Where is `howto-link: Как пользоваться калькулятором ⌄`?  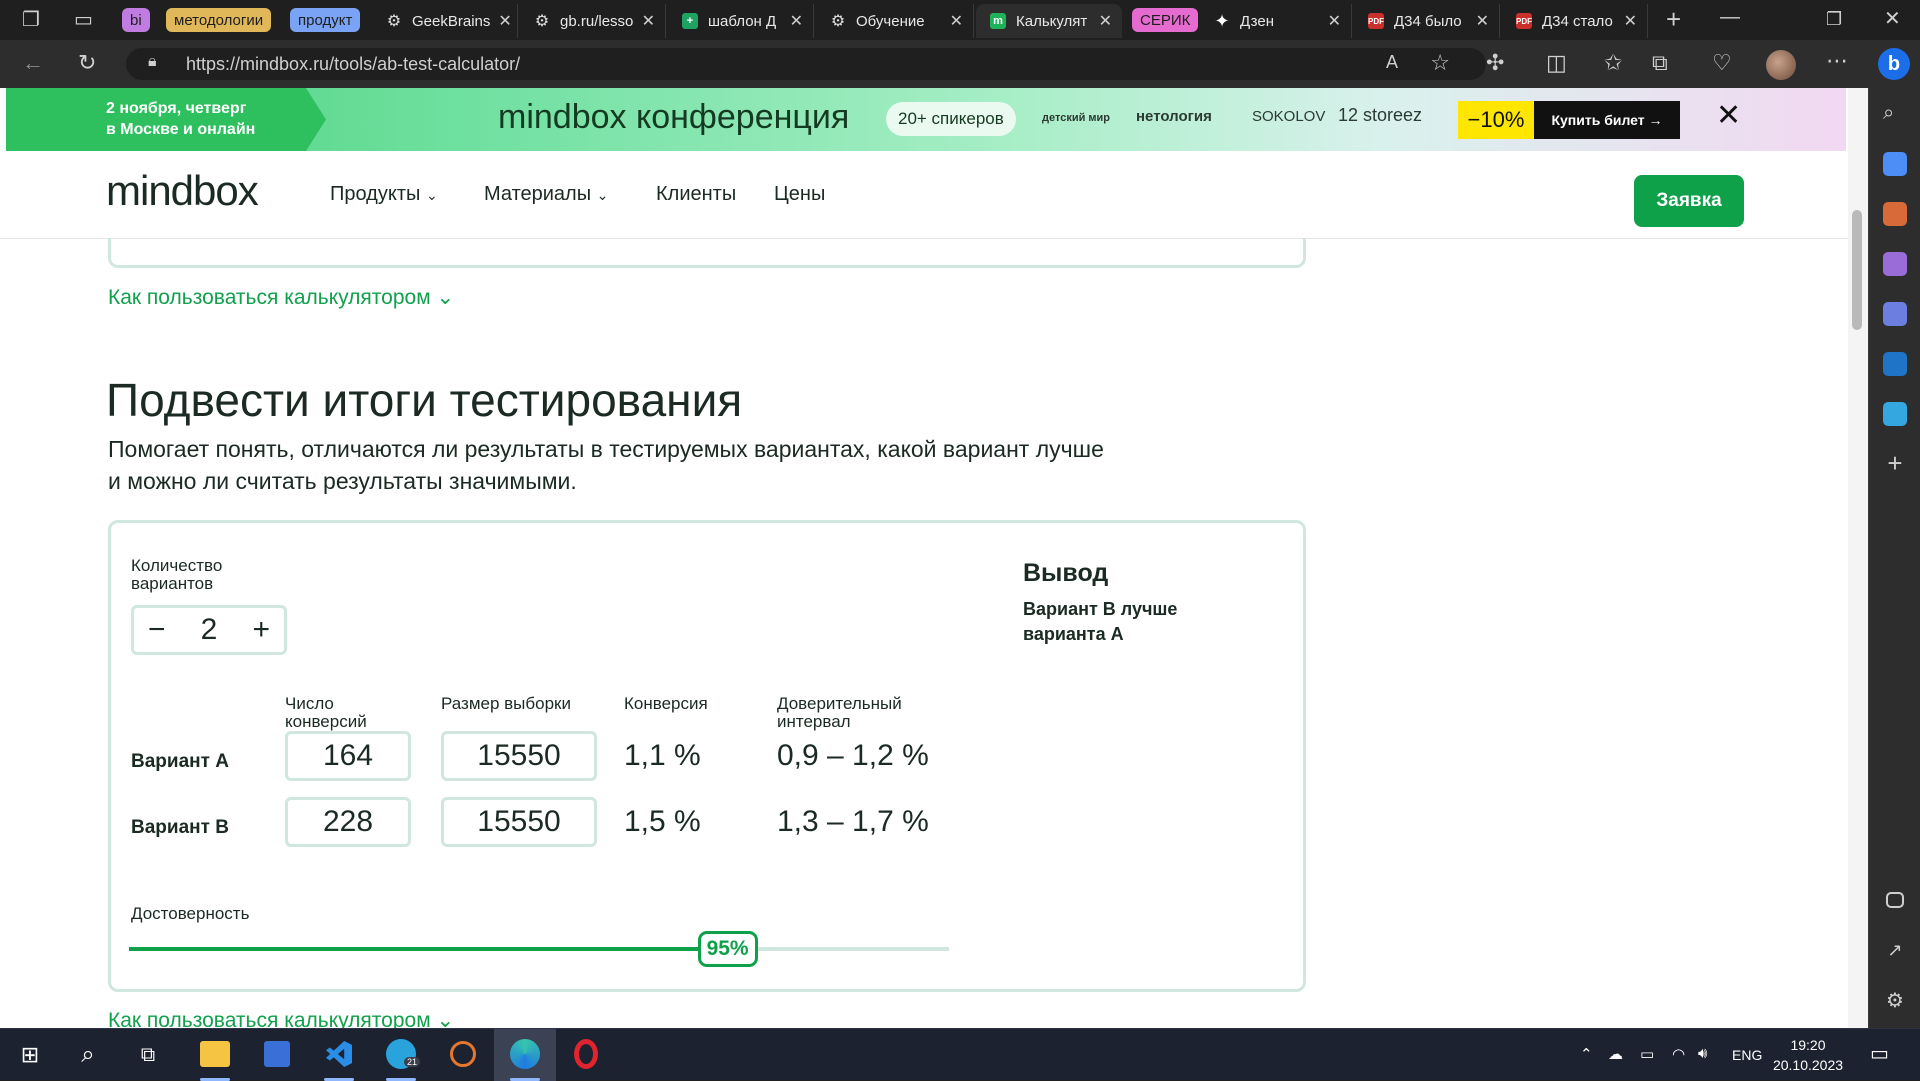
howto-link: Как пользоваться калькулятором ⌄ is located at coordinates (281, 297).